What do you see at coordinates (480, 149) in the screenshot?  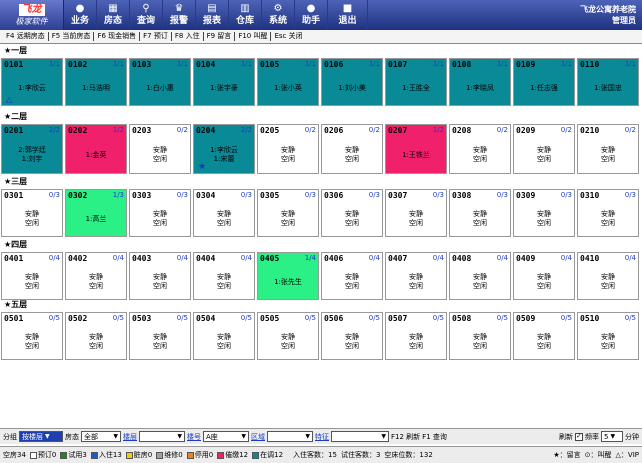 I see `room-card: 0208 0/2 安静 空闲` at bounding box center [480, 149].